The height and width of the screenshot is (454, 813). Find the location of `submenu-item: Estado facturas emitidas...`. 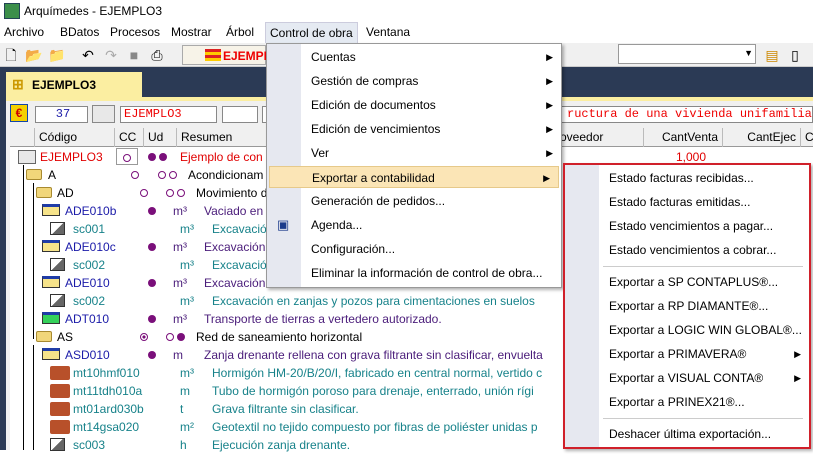

submenu-item: Estado facturas emitidas... is located at coordinates (687, 202).